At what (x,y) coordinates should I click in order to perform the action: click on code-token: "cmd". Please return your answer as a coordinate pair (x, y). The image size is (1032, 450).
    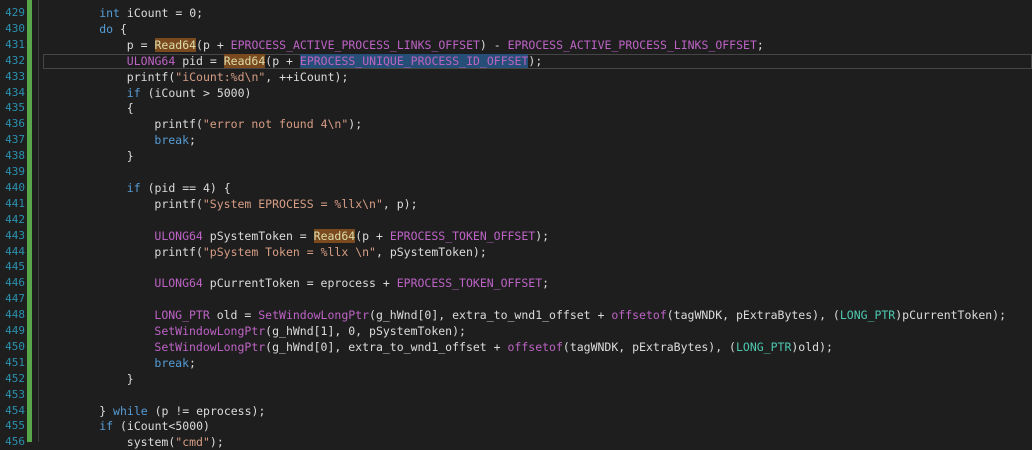
    Looking at the image, I should click on (192, 442).